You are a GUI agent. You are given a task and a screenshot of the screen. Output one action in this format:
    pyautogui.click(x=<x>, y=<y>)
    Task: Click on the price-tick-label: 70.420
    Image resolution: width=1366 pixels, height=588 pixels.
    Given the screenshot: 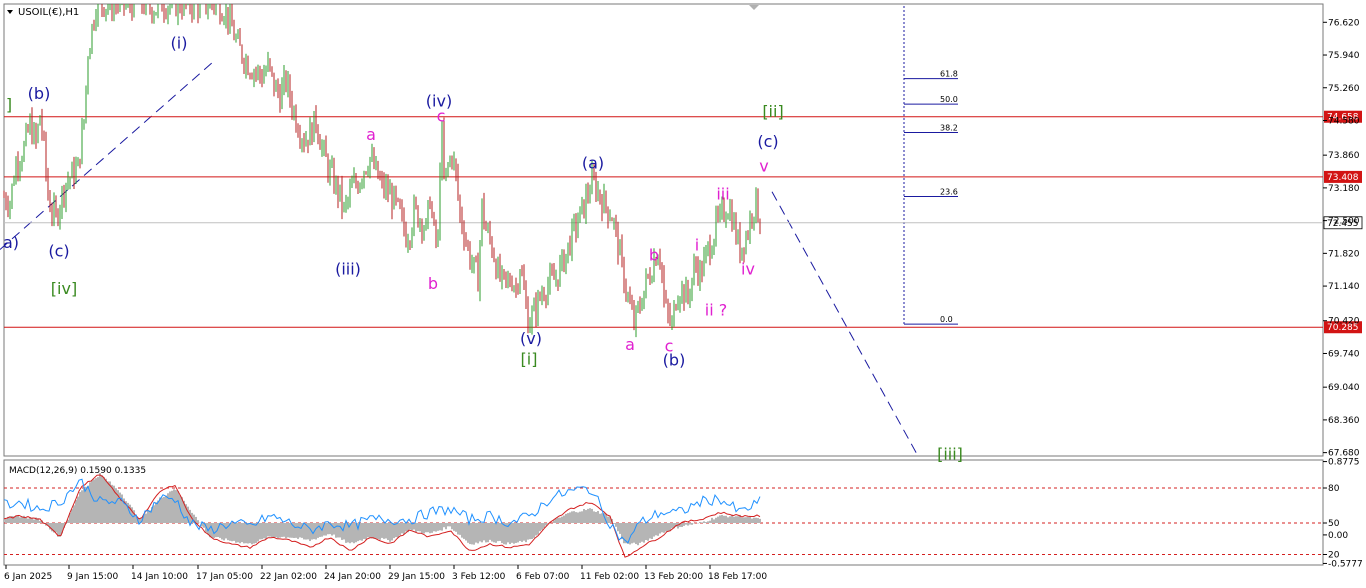 What is the action you would take?
    pyautogui.click(x=1344, y=322)
    